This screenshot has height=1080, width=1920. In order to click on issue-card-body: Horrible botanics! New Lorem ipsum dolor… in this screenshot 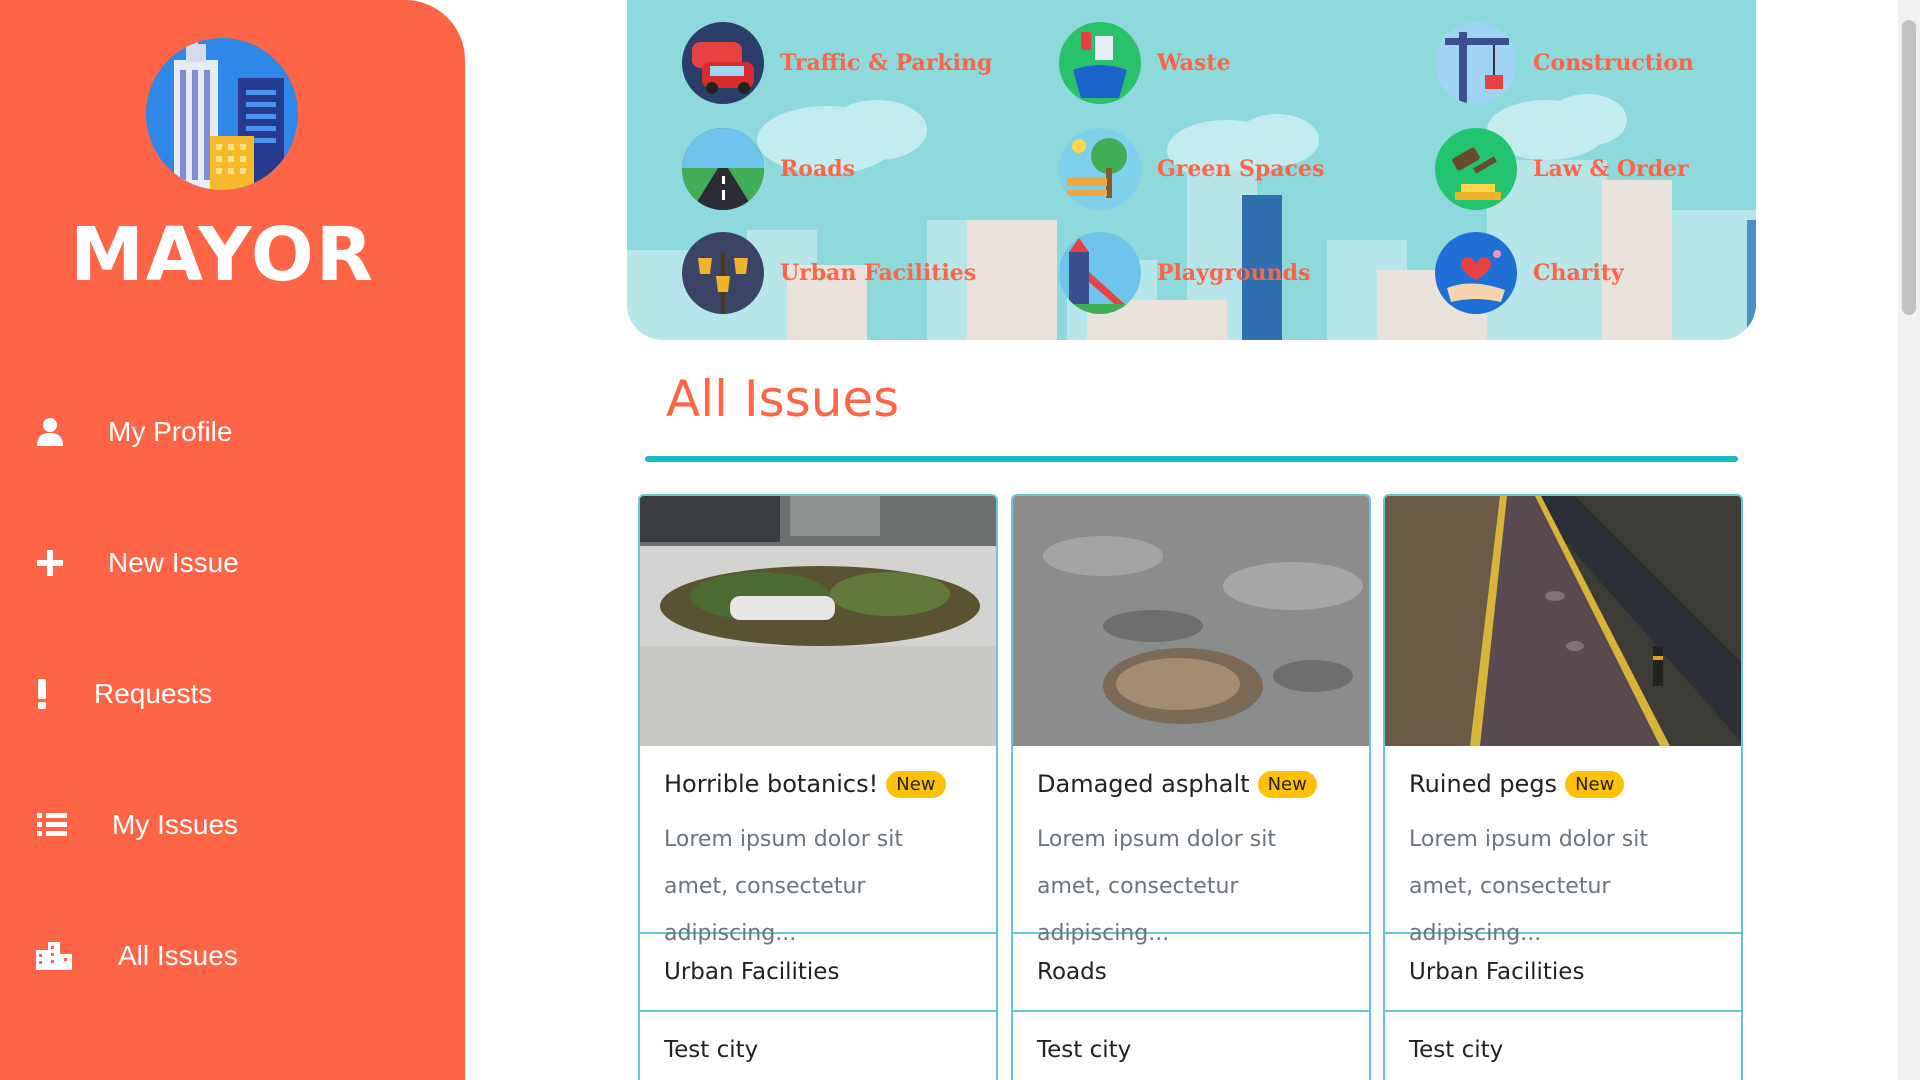, I will do `click(818, 846)`.